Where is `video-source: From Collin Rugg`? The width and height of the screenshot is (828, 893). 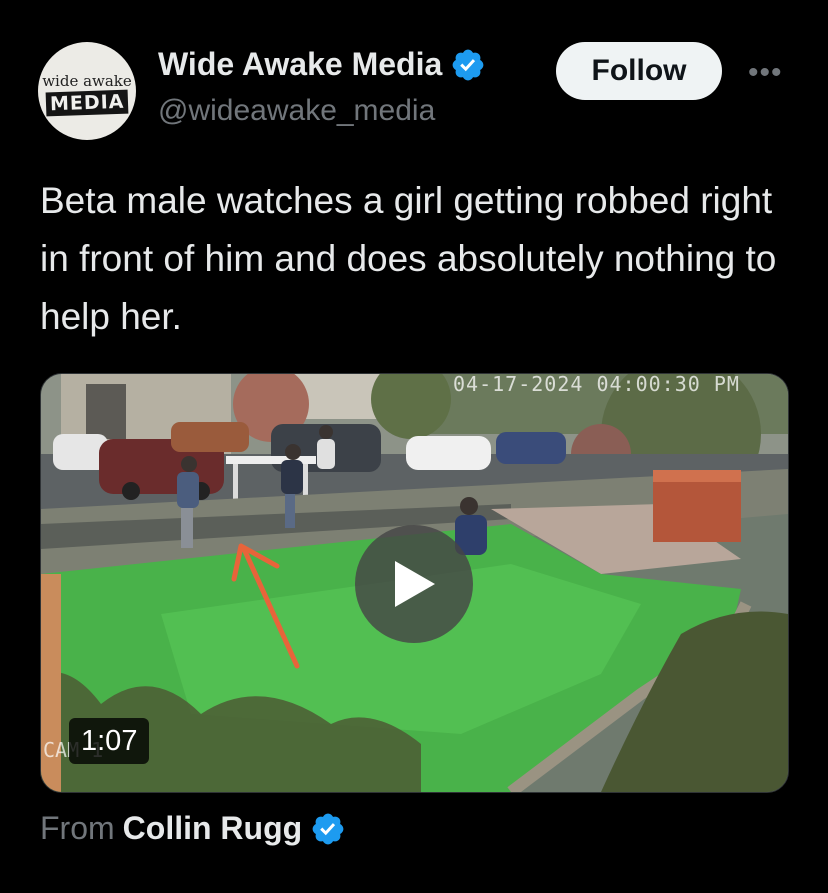 video-source: From Collin Rugg is located at coordinates (193, 828).